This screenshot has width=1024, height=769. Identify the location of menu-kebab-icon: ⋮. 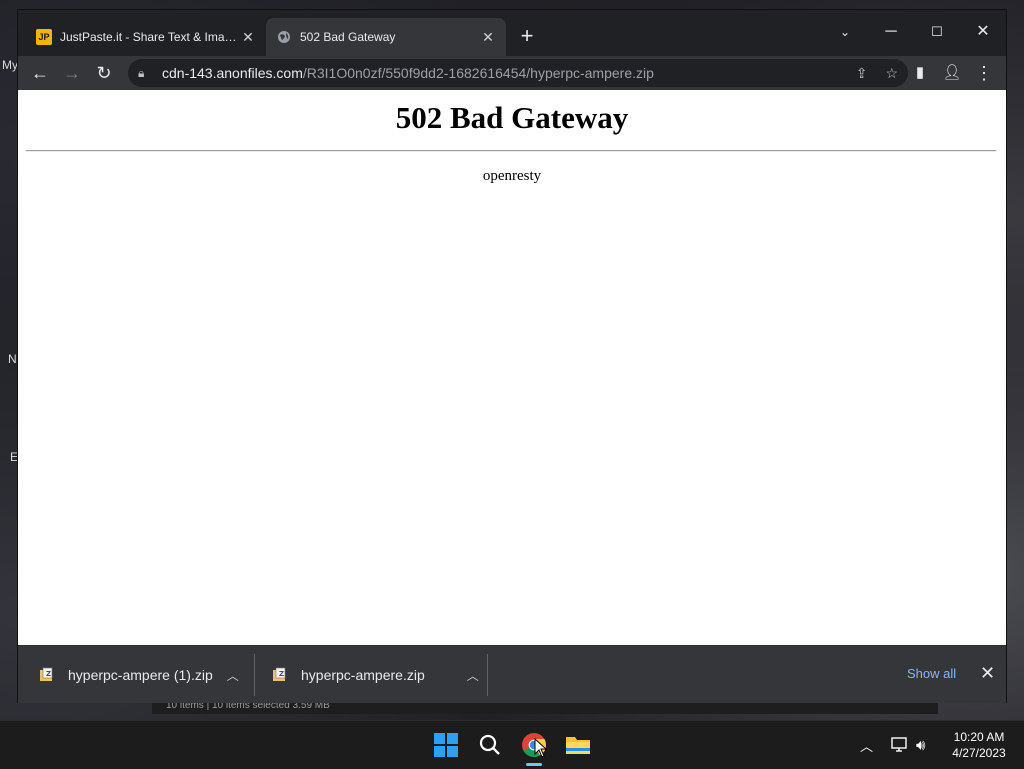
(984, 73).